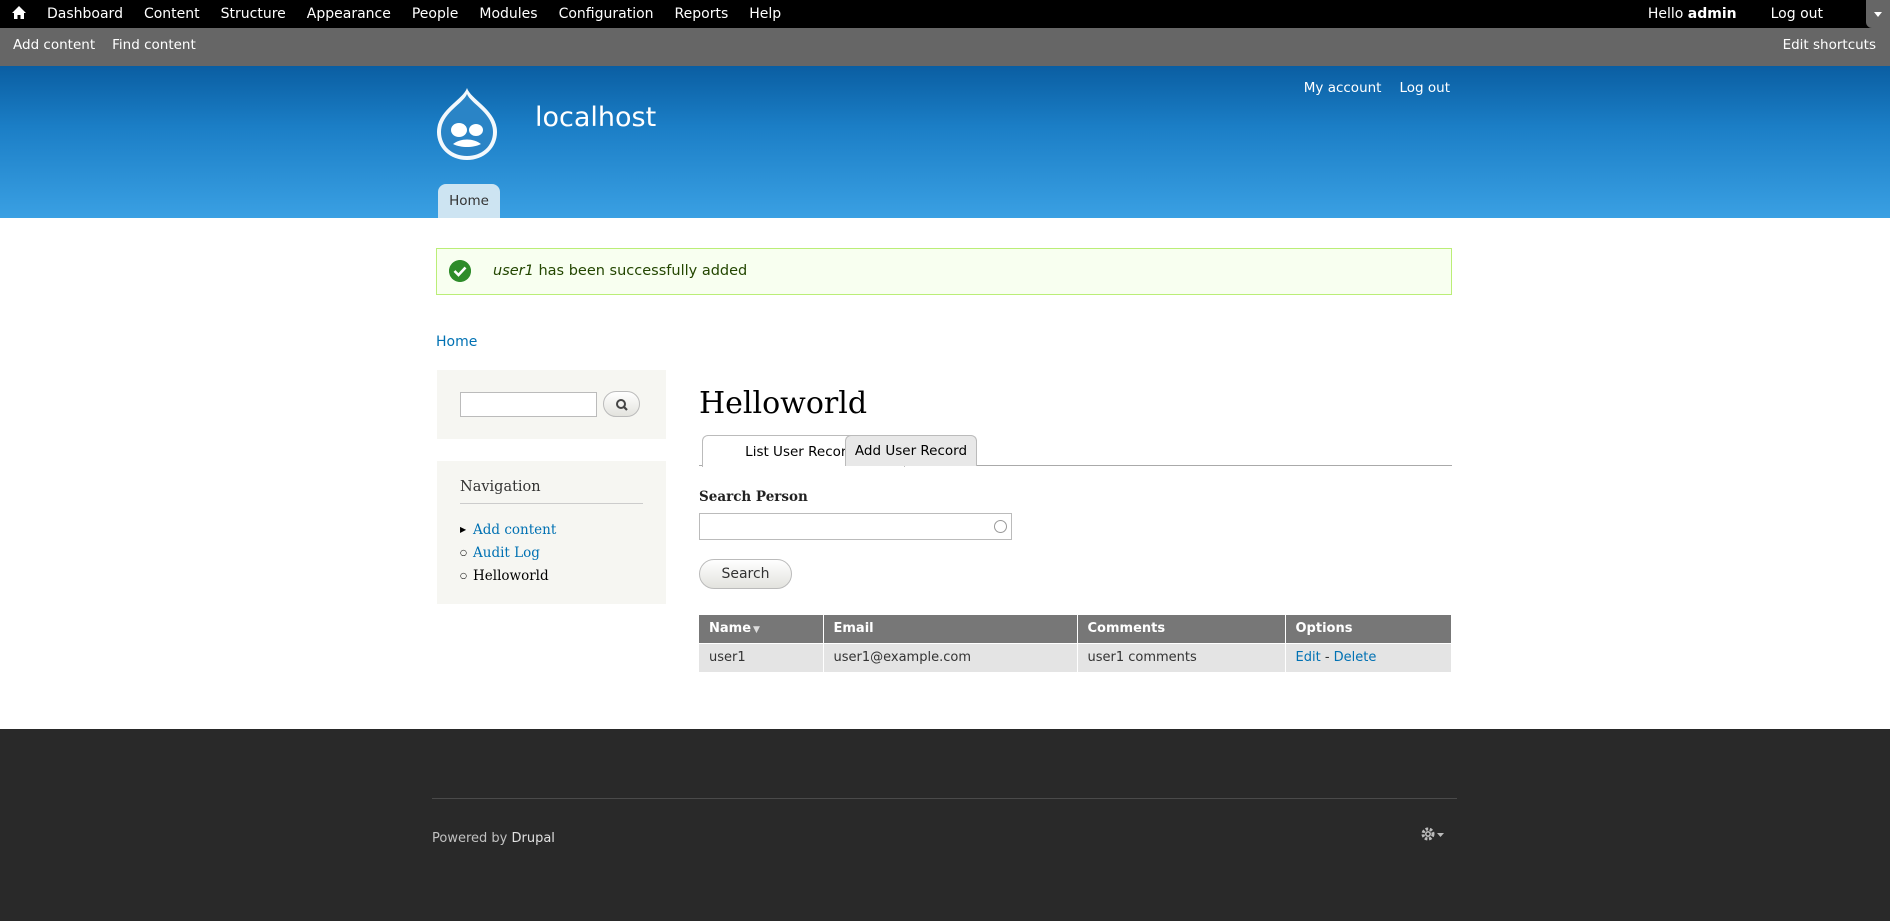 The width and height of the screenshot is (1890, 921). Describe the element at coordinates (945, 47) in the screenshot. I see `shortcut-bar: Add content Find content Edit shortcuts` at that location.